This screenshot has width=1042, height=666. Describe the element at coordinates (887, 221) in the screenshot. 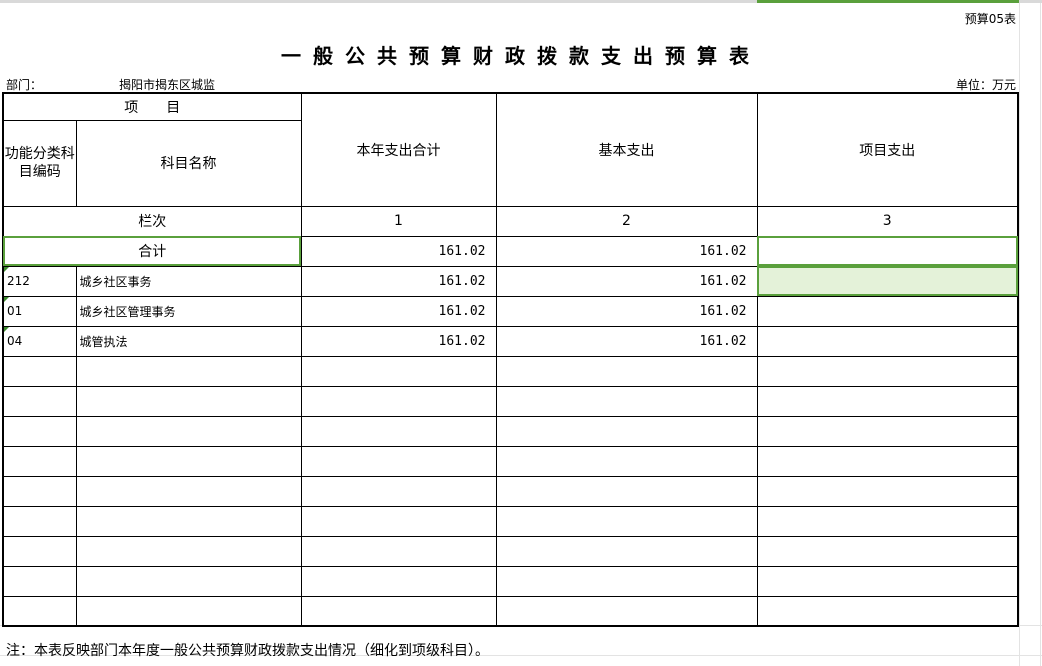

I see `column-index-3: 3` at that location.